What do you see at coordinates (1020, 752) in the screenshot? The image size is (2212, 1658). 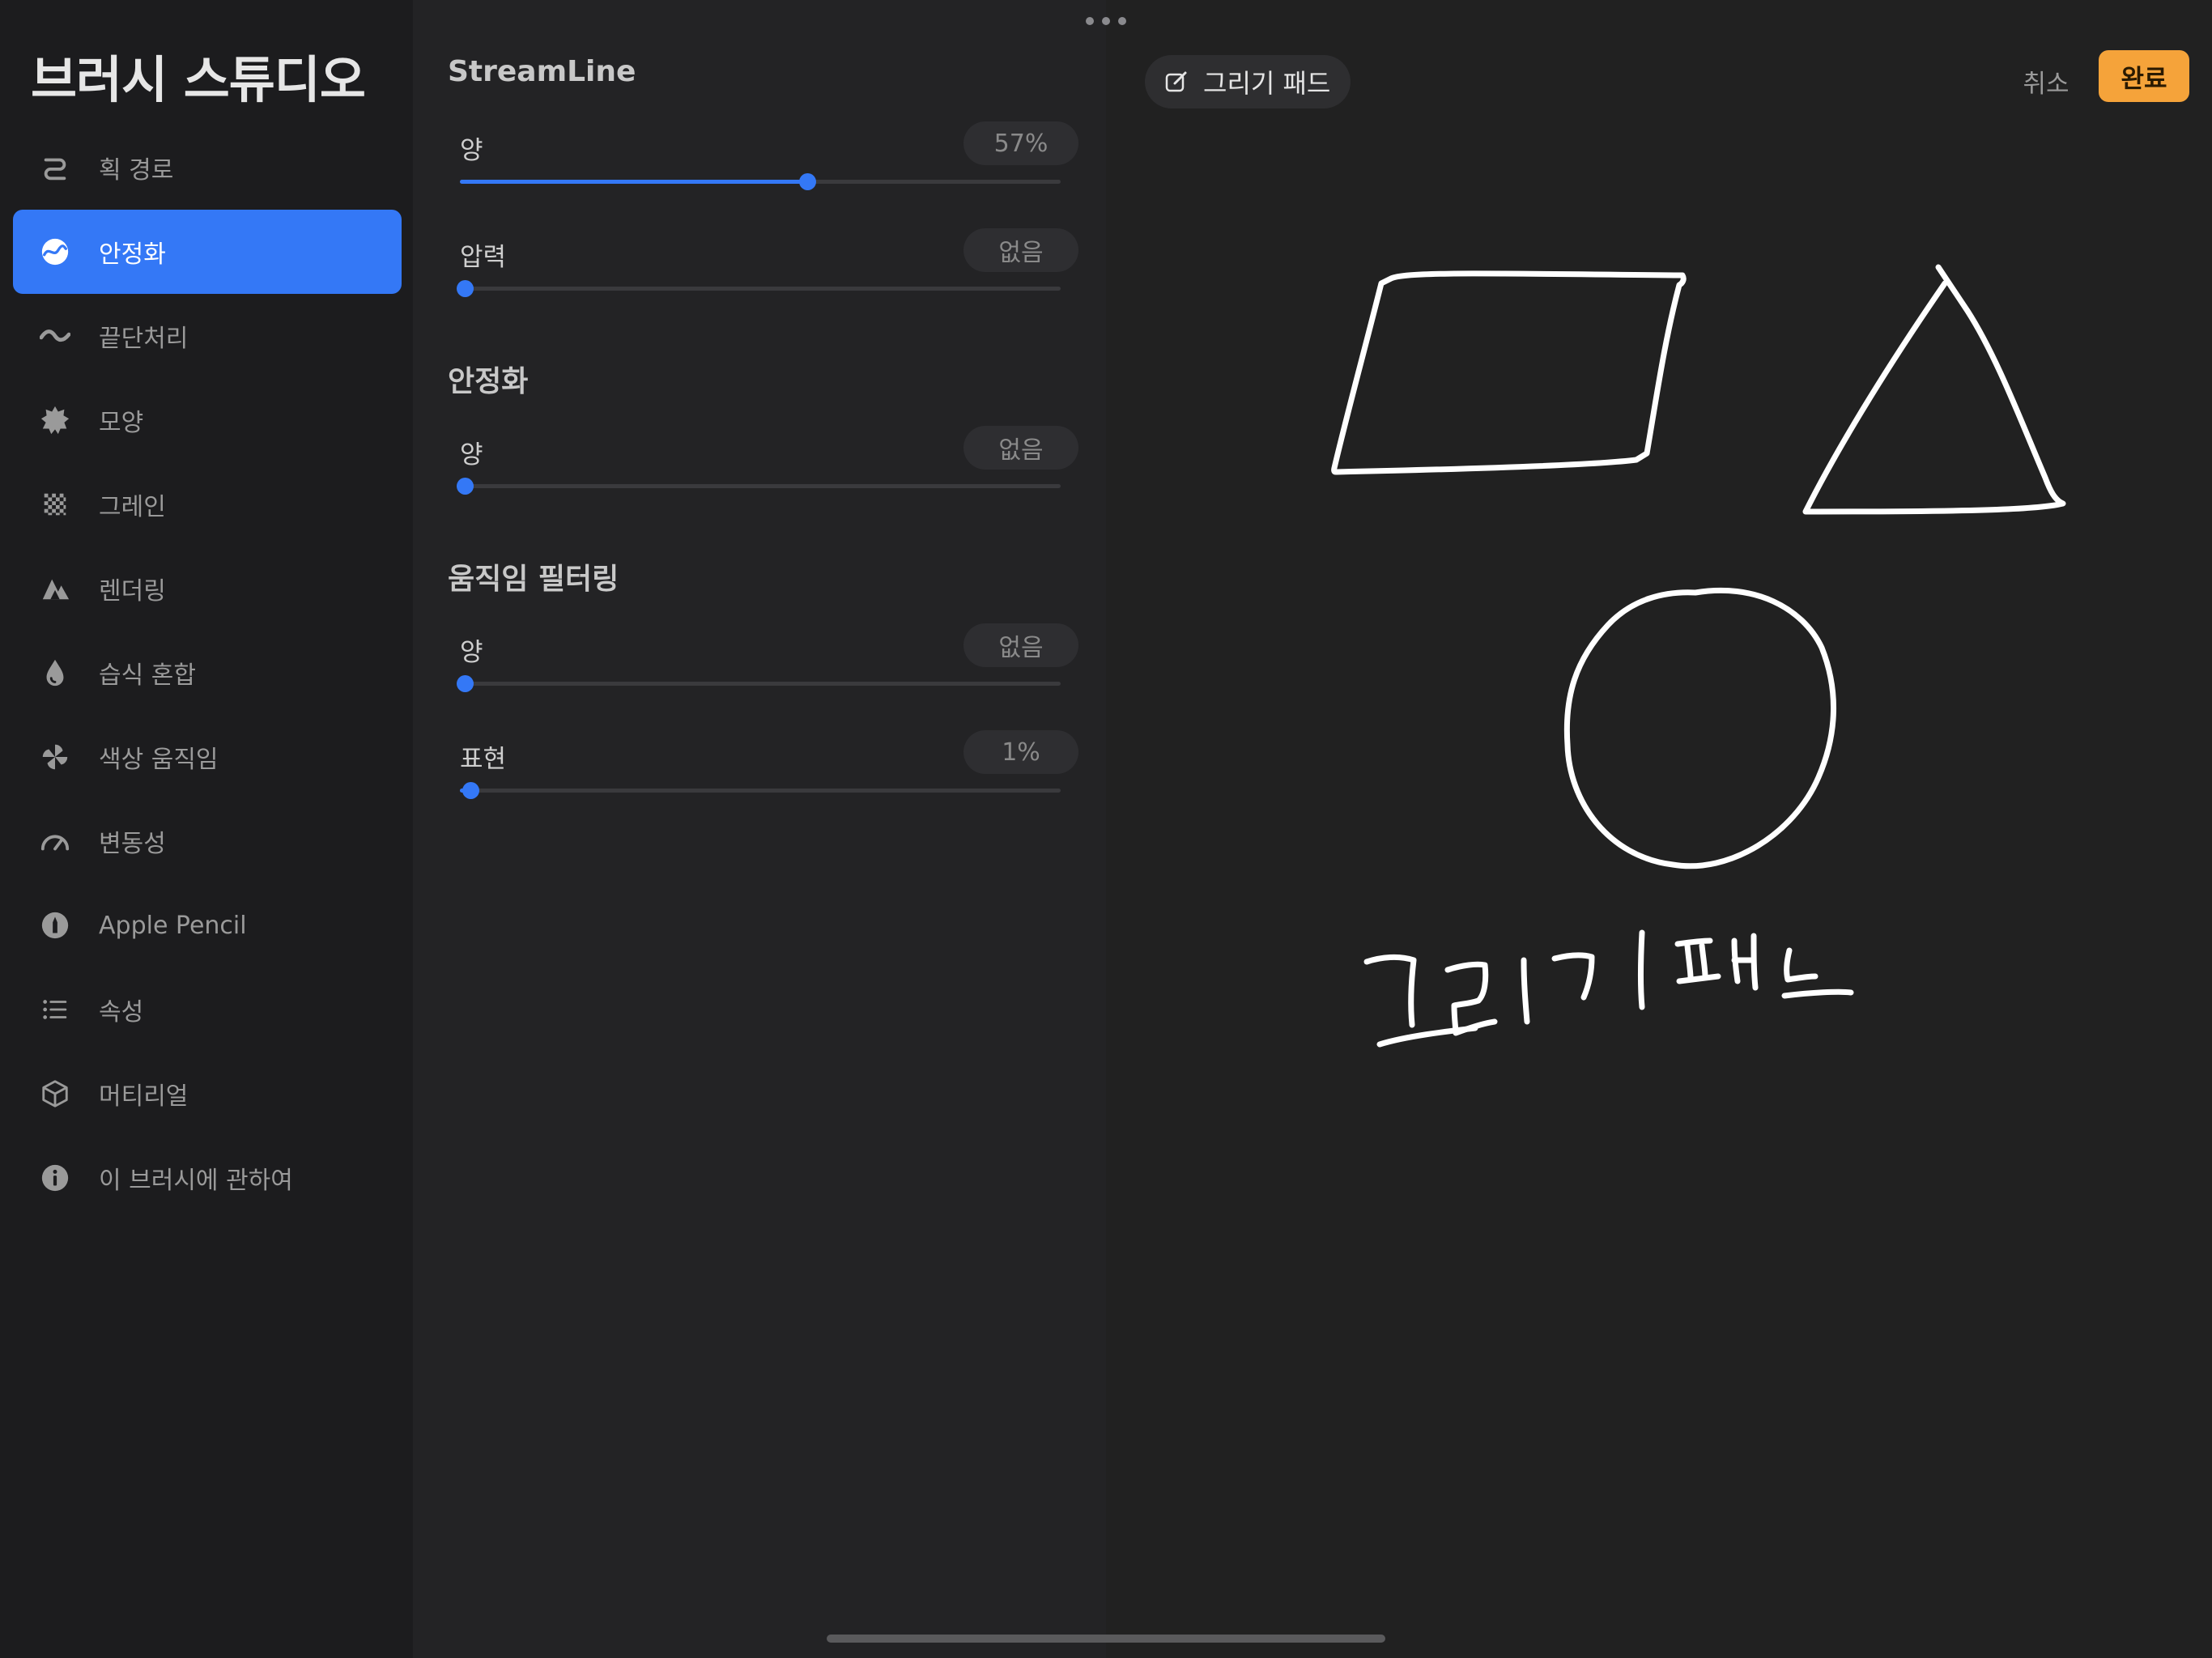 I see `slider-value: 1%` at bounding box center [1020, 752].